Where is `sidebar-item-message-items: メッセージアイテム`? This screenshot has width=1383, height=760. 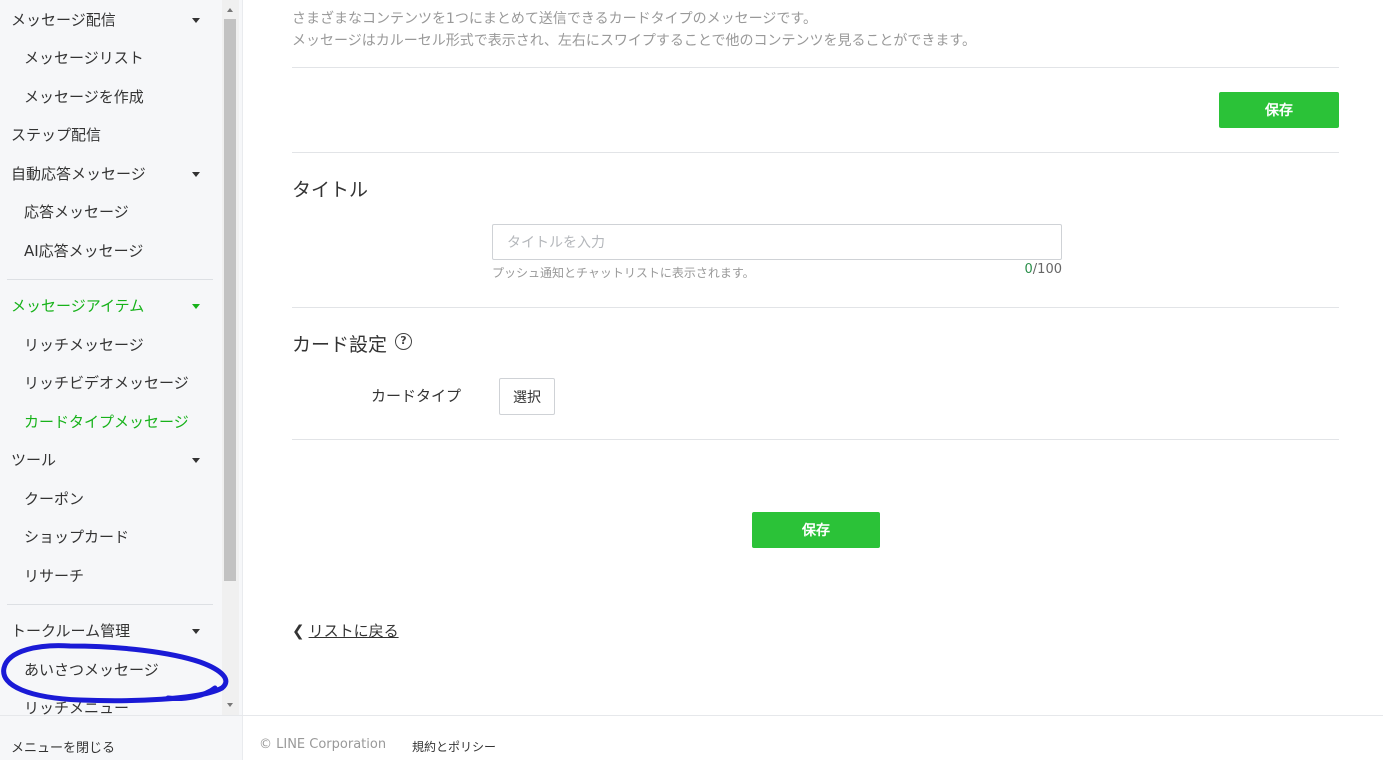 sidebar-item-message-items: メッセージアイテム is located at coordinates (77, 306).